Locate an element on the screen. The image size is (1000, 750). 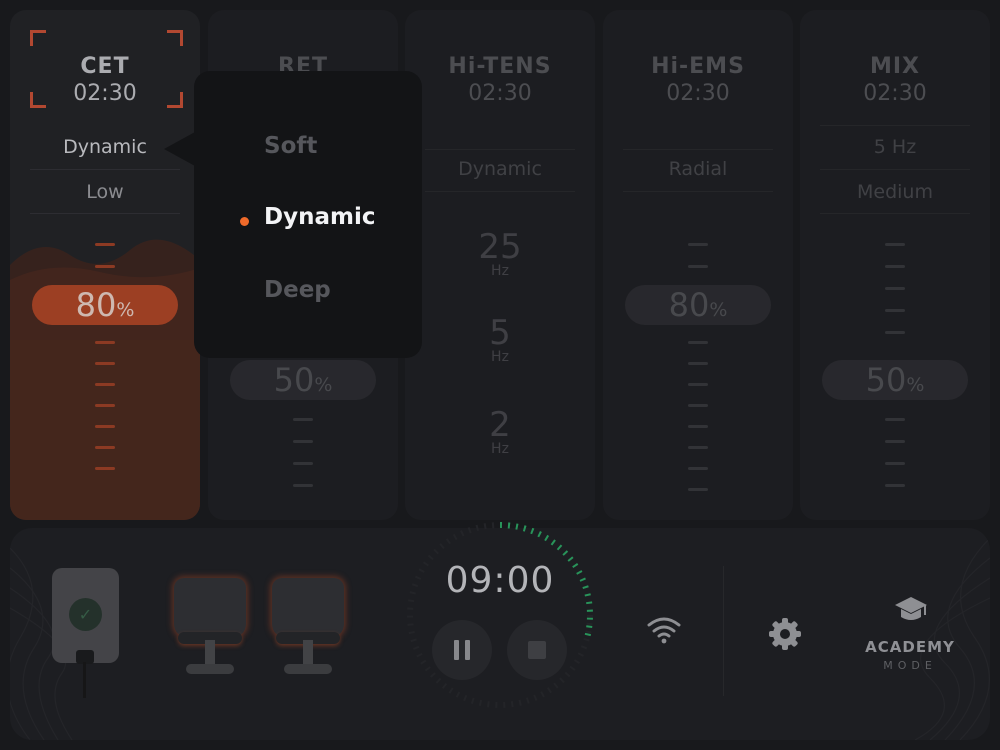
popup-pointer is located at coordinates (179, 149).